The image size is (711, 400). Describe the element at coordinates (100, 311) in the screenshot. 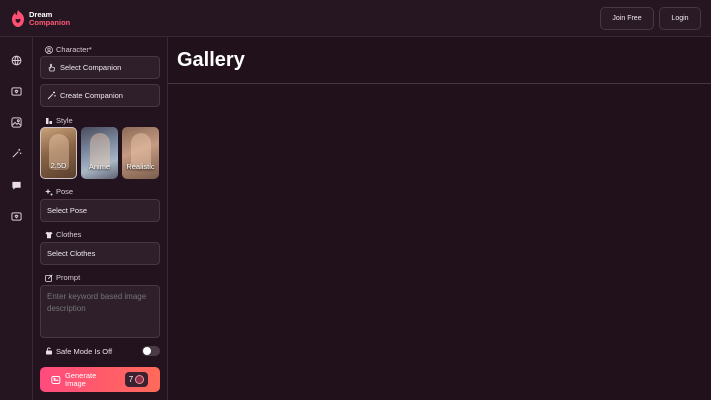

I see `prompt-textarea` at that location.